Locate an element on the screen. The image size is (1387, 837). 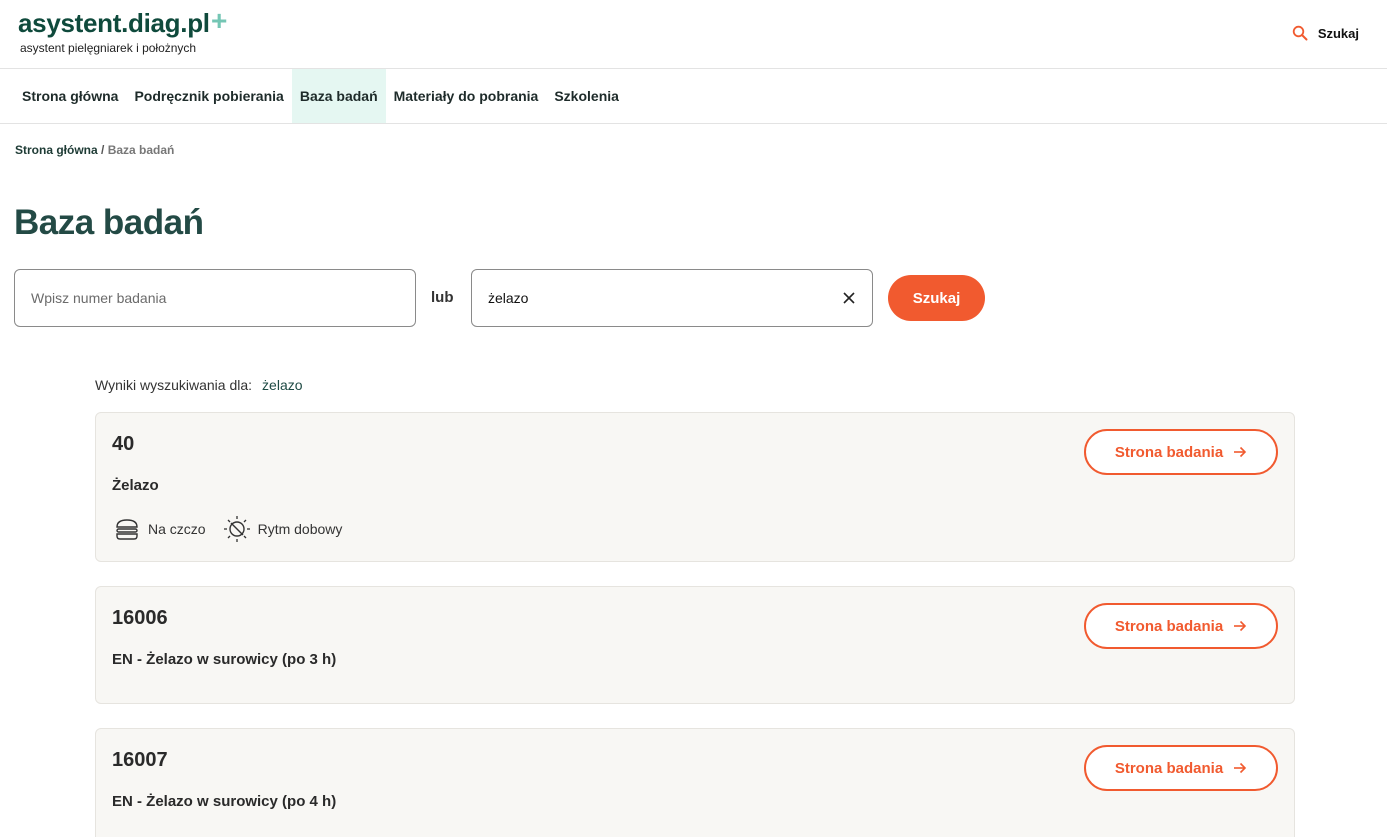
burger-icon is located at coordinates (127, 529).